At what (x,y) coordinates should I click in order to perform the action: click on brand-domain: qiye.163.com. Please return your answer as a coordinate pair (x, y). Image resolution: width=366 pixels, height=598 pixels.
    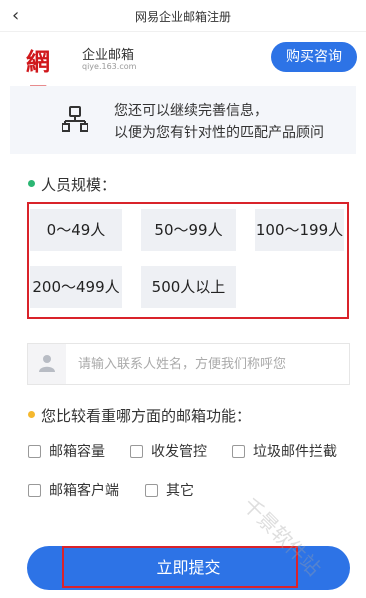
    Looking at the image, I should click on (109, 66).